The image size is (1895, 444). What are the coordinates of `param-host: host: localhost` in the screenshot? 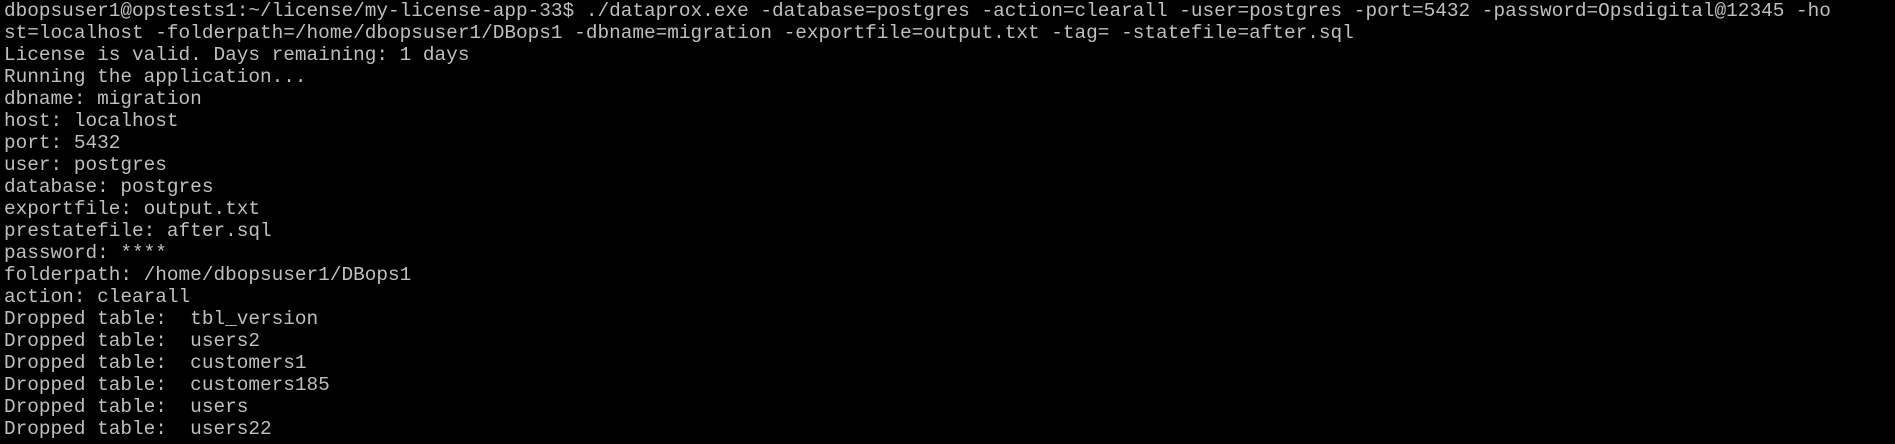 It's located at (91, 121).